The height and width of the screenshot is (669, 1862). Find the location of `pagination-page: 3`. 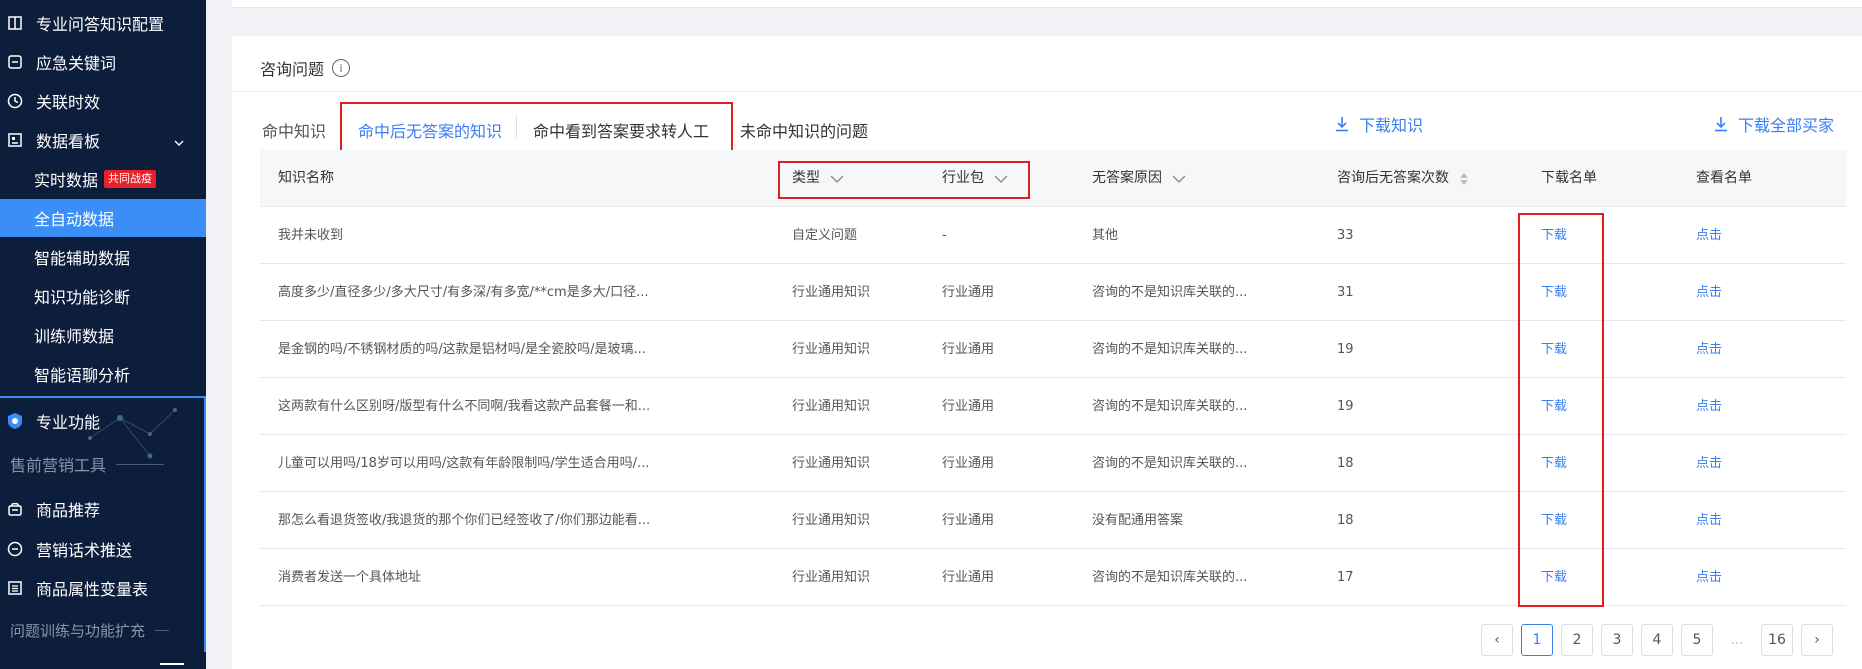

pagination-page: 3 is located at coordinates (1617, 640).